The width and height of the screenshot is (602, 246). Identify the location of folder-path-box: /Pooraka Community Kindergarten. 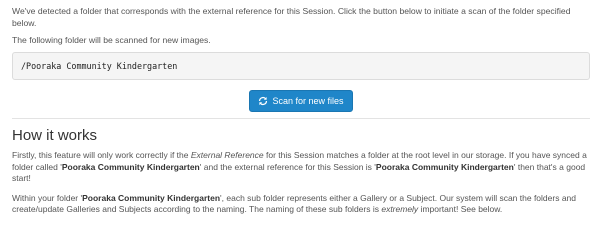
(301, 66).